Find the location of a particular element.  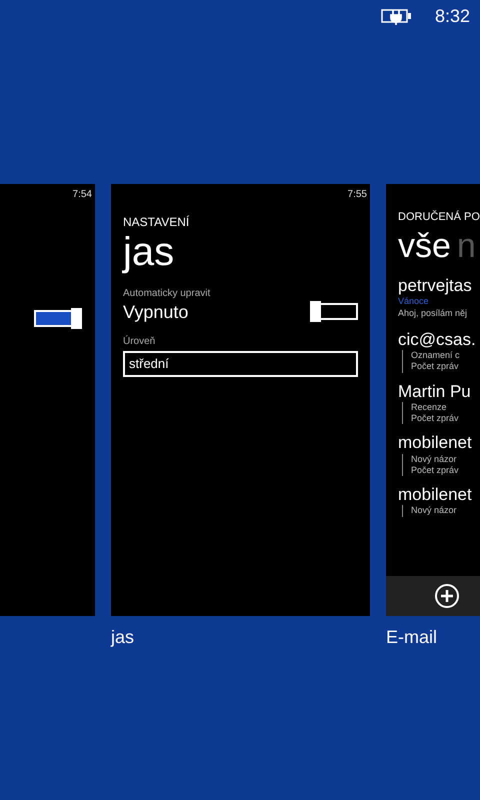

clock-text: 8:32 is located at coordinates (452, 16).